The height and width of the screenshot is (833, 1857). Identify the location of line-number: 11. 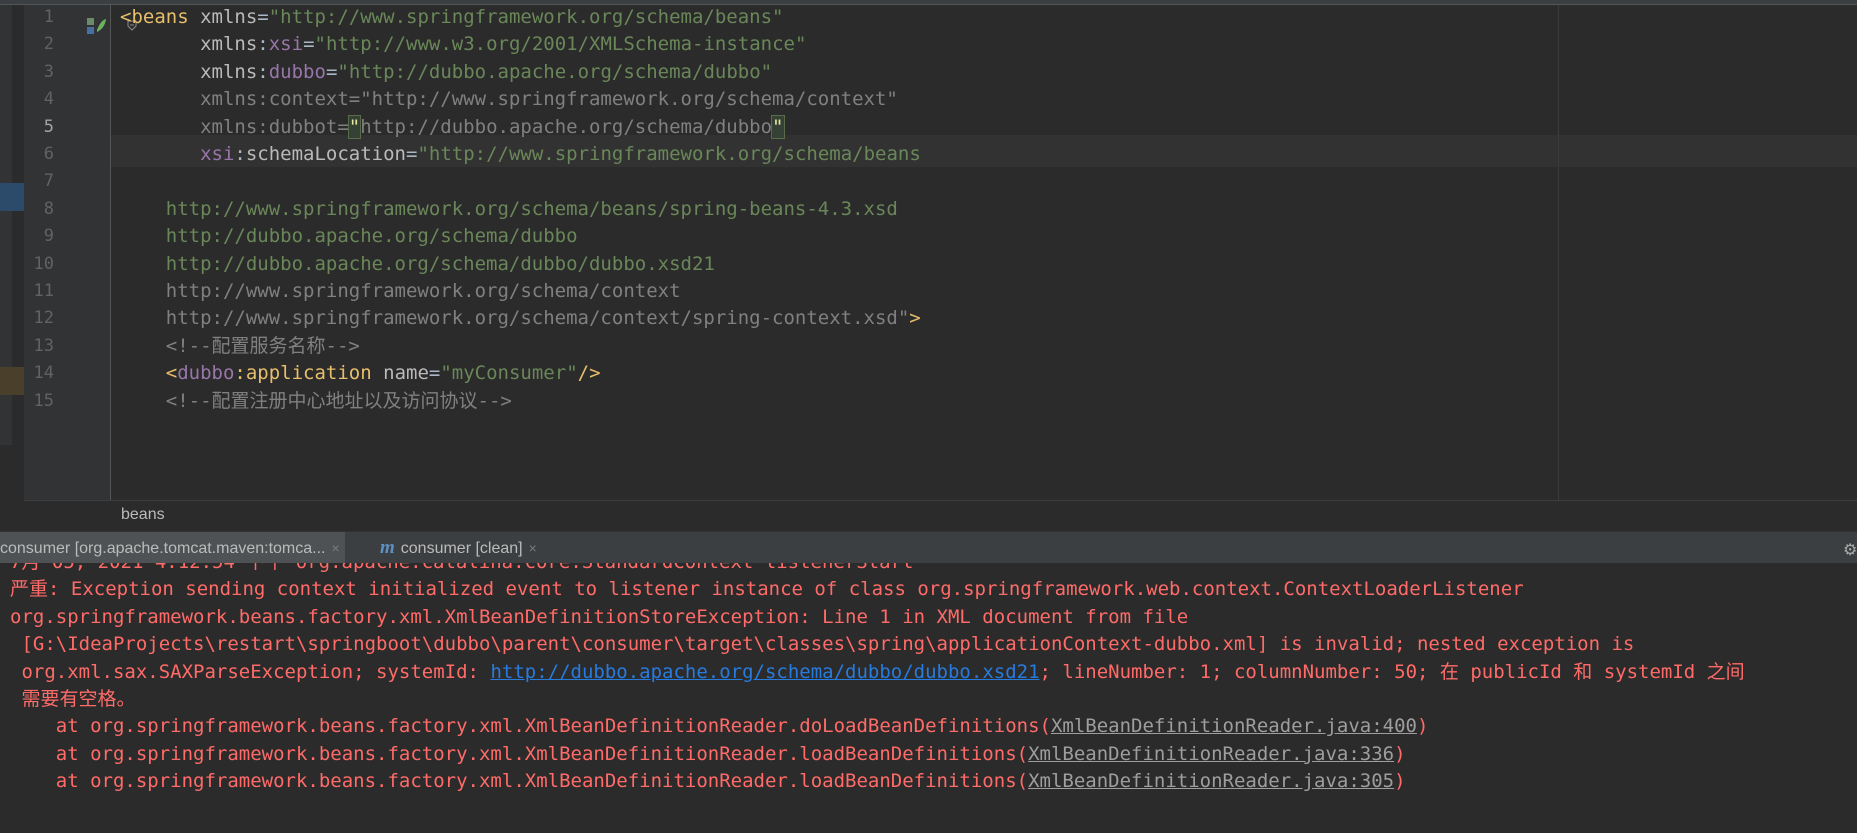
(43, 291).